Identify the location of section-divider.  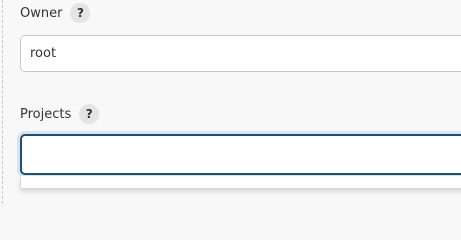
(2, 102).